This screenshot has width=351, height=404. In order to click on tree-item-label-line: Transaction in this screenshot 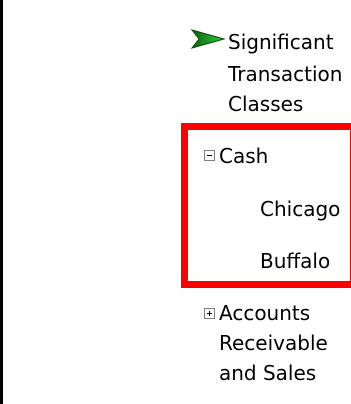, I will do `click(285, 74)`.